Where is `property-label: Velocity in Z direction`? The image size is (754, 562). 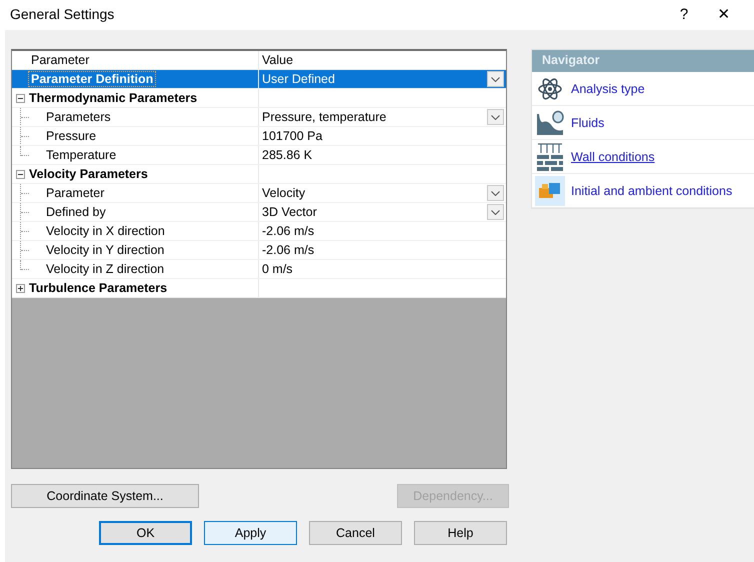
property-label: Velocity in Z direction is located at coordinates (103, 269).